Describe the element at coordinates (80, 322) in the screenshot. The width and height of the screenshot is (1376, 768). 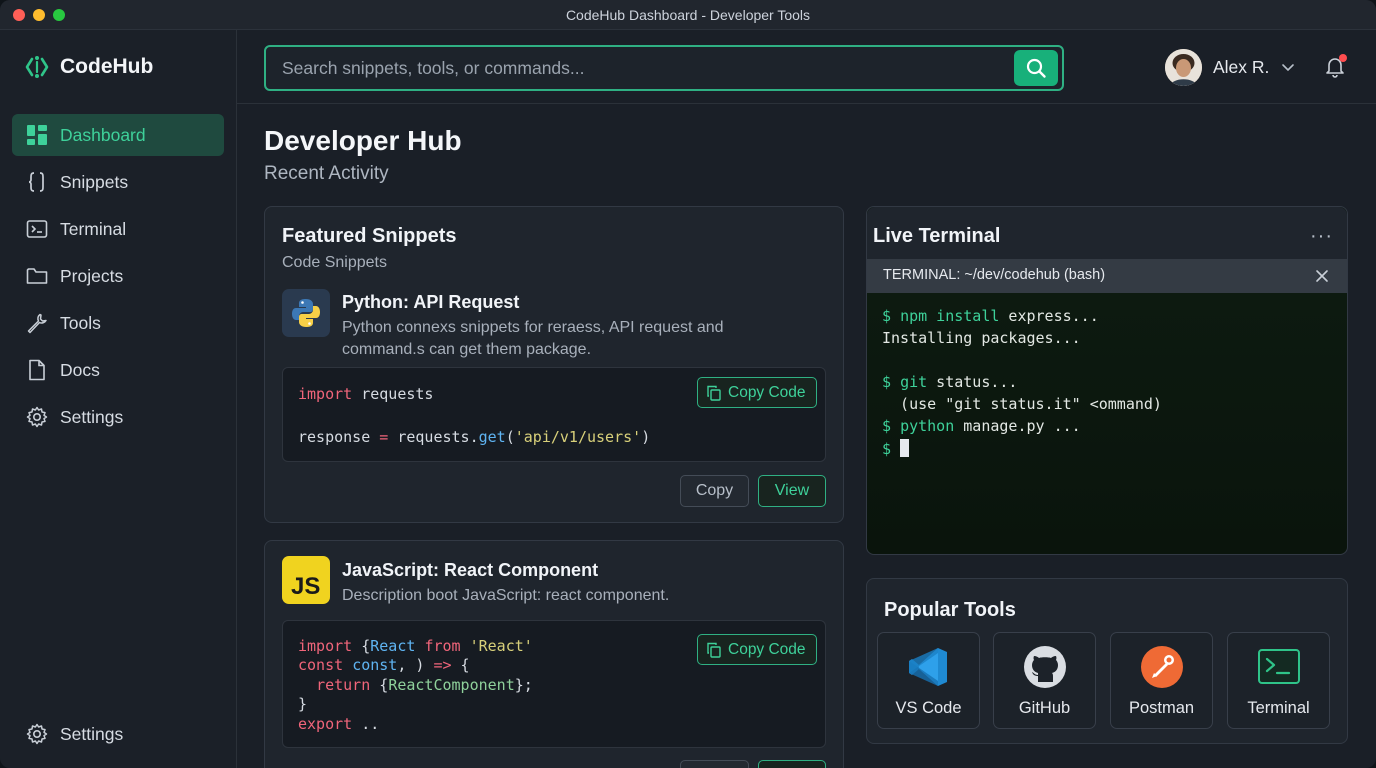
I see `sidebar-item-label: Tools` at that location.